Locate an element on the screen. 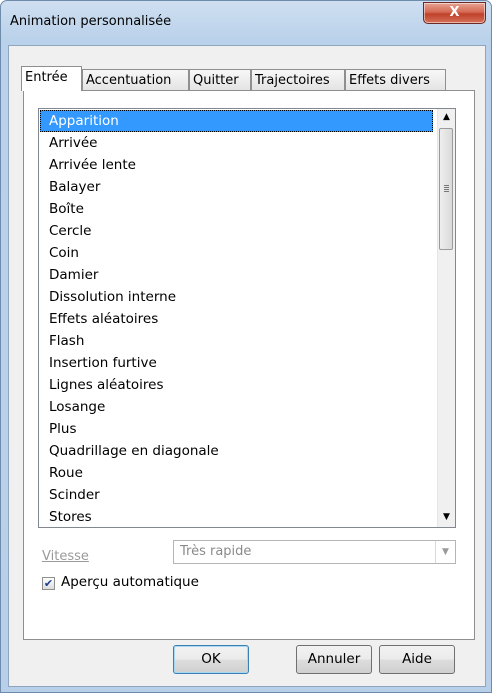 This screenshot has height=693, width=492. list-item: Apparition is located at coordinates (236, 121).